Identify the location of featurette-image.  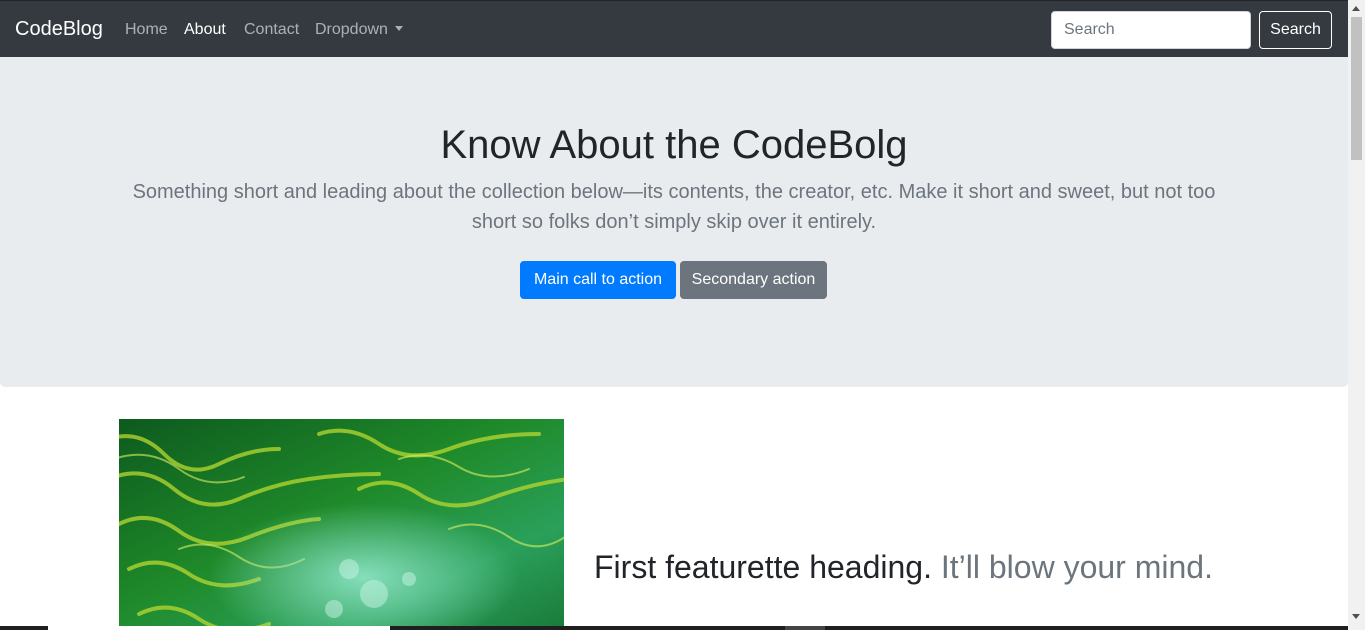
(341, 524).